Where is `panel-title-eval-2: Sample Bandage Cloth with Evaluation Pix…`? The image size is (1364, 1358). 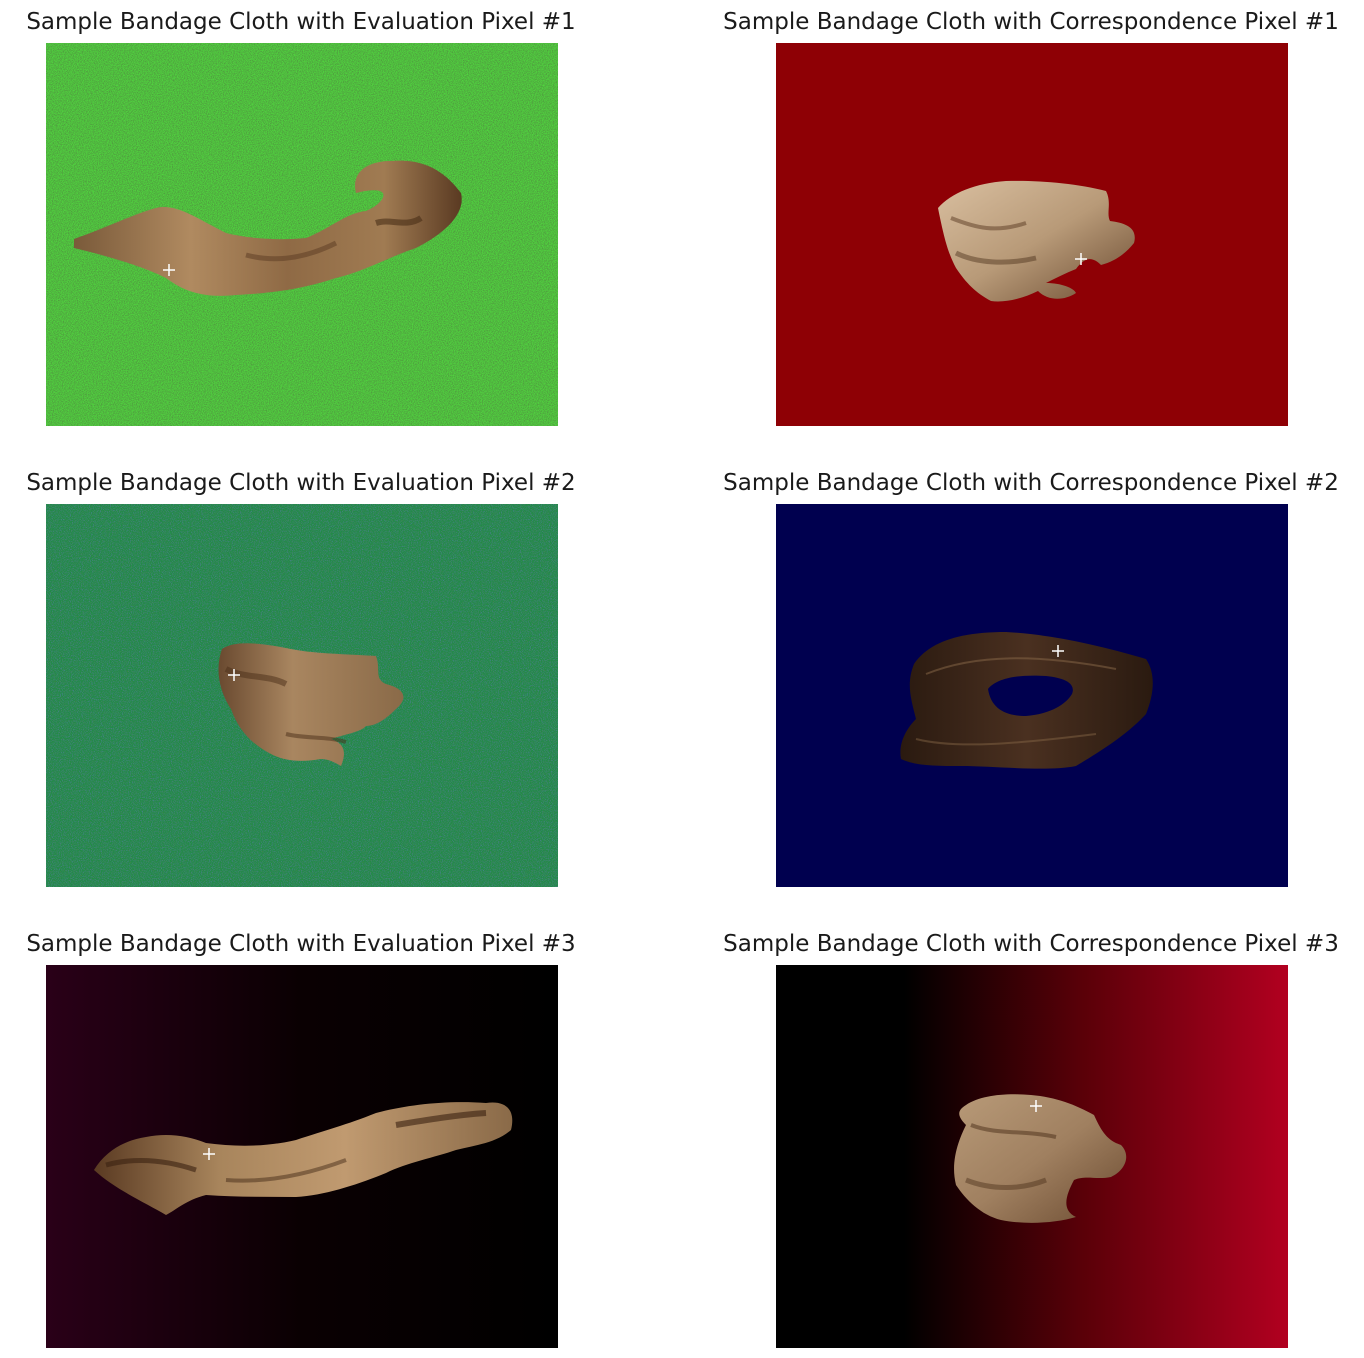 panel-title-eval-2: Sample Bandage Cloth with Evaluation Pix… is located at coordinates (301, 483).